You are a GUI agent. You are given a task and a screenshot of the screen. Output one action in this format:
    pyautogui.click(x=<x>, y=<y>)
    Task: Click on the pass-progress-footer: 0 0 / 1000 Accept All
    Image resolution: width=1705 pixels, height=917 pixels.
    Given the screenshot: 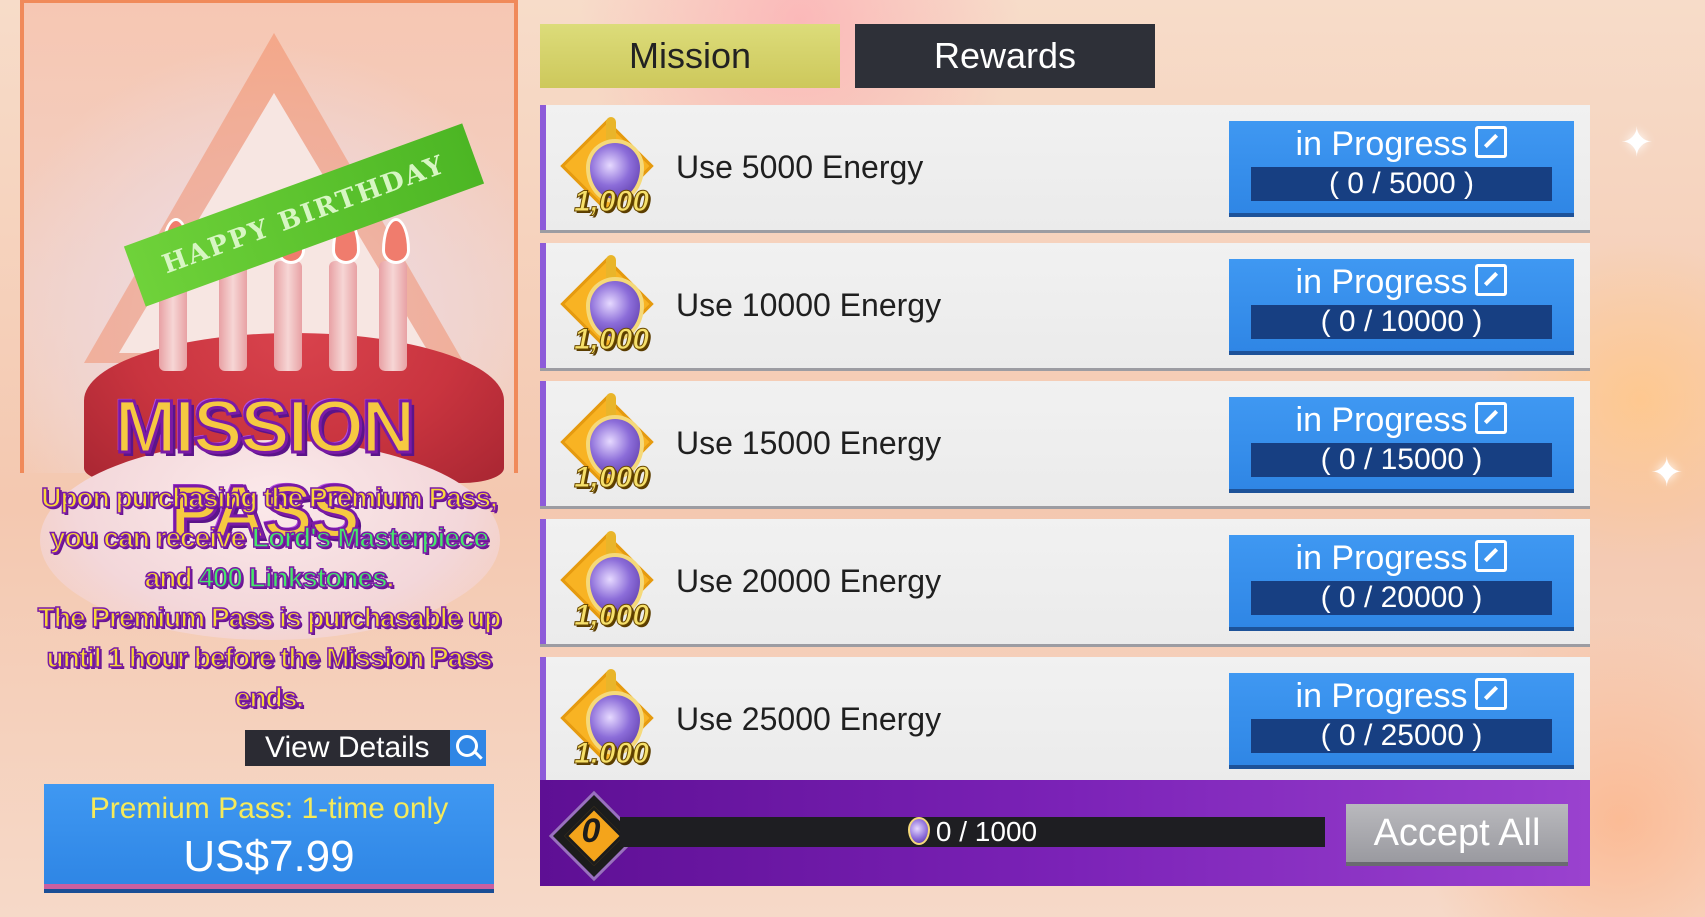 What is the action you would take?
    pyautogui.click(x=1065, y=833)
    